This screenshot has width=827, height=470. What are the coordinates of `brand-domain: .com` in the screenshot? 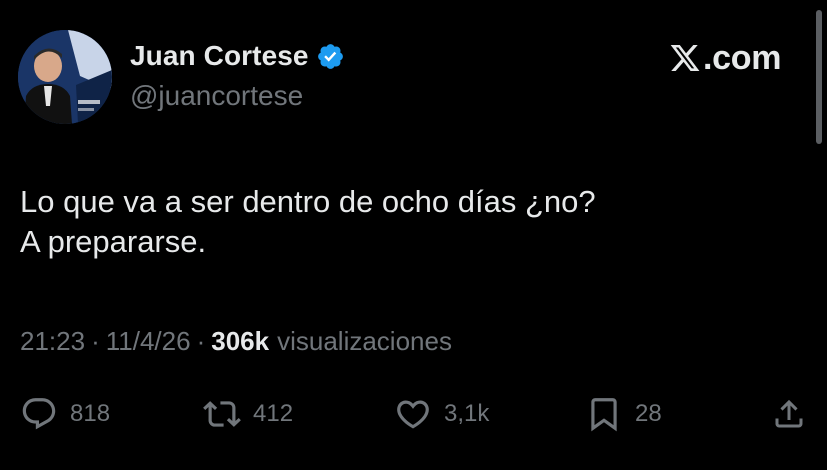 It's located at (742, 57).